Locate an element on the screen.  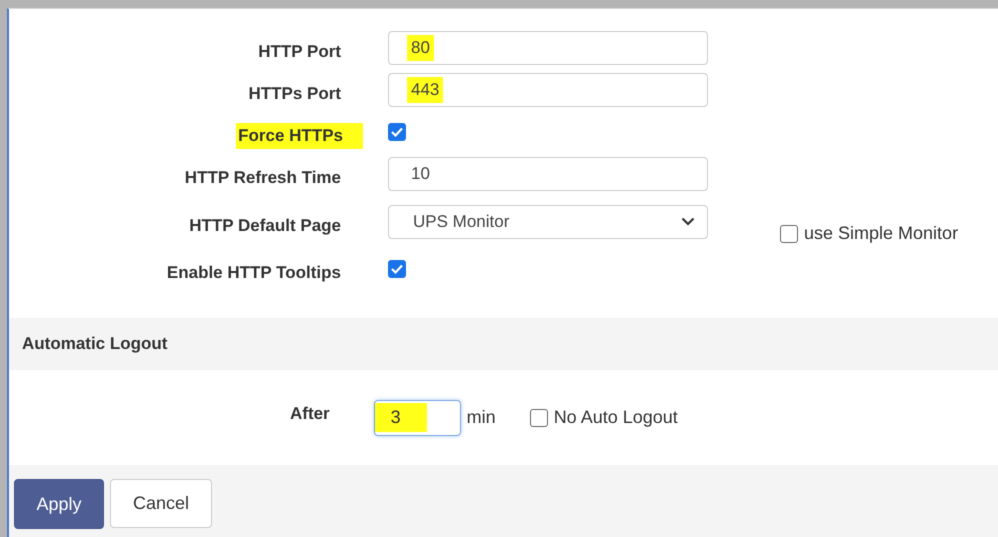
setting-label: HTTPs Port is located at coordinates (294, 94).